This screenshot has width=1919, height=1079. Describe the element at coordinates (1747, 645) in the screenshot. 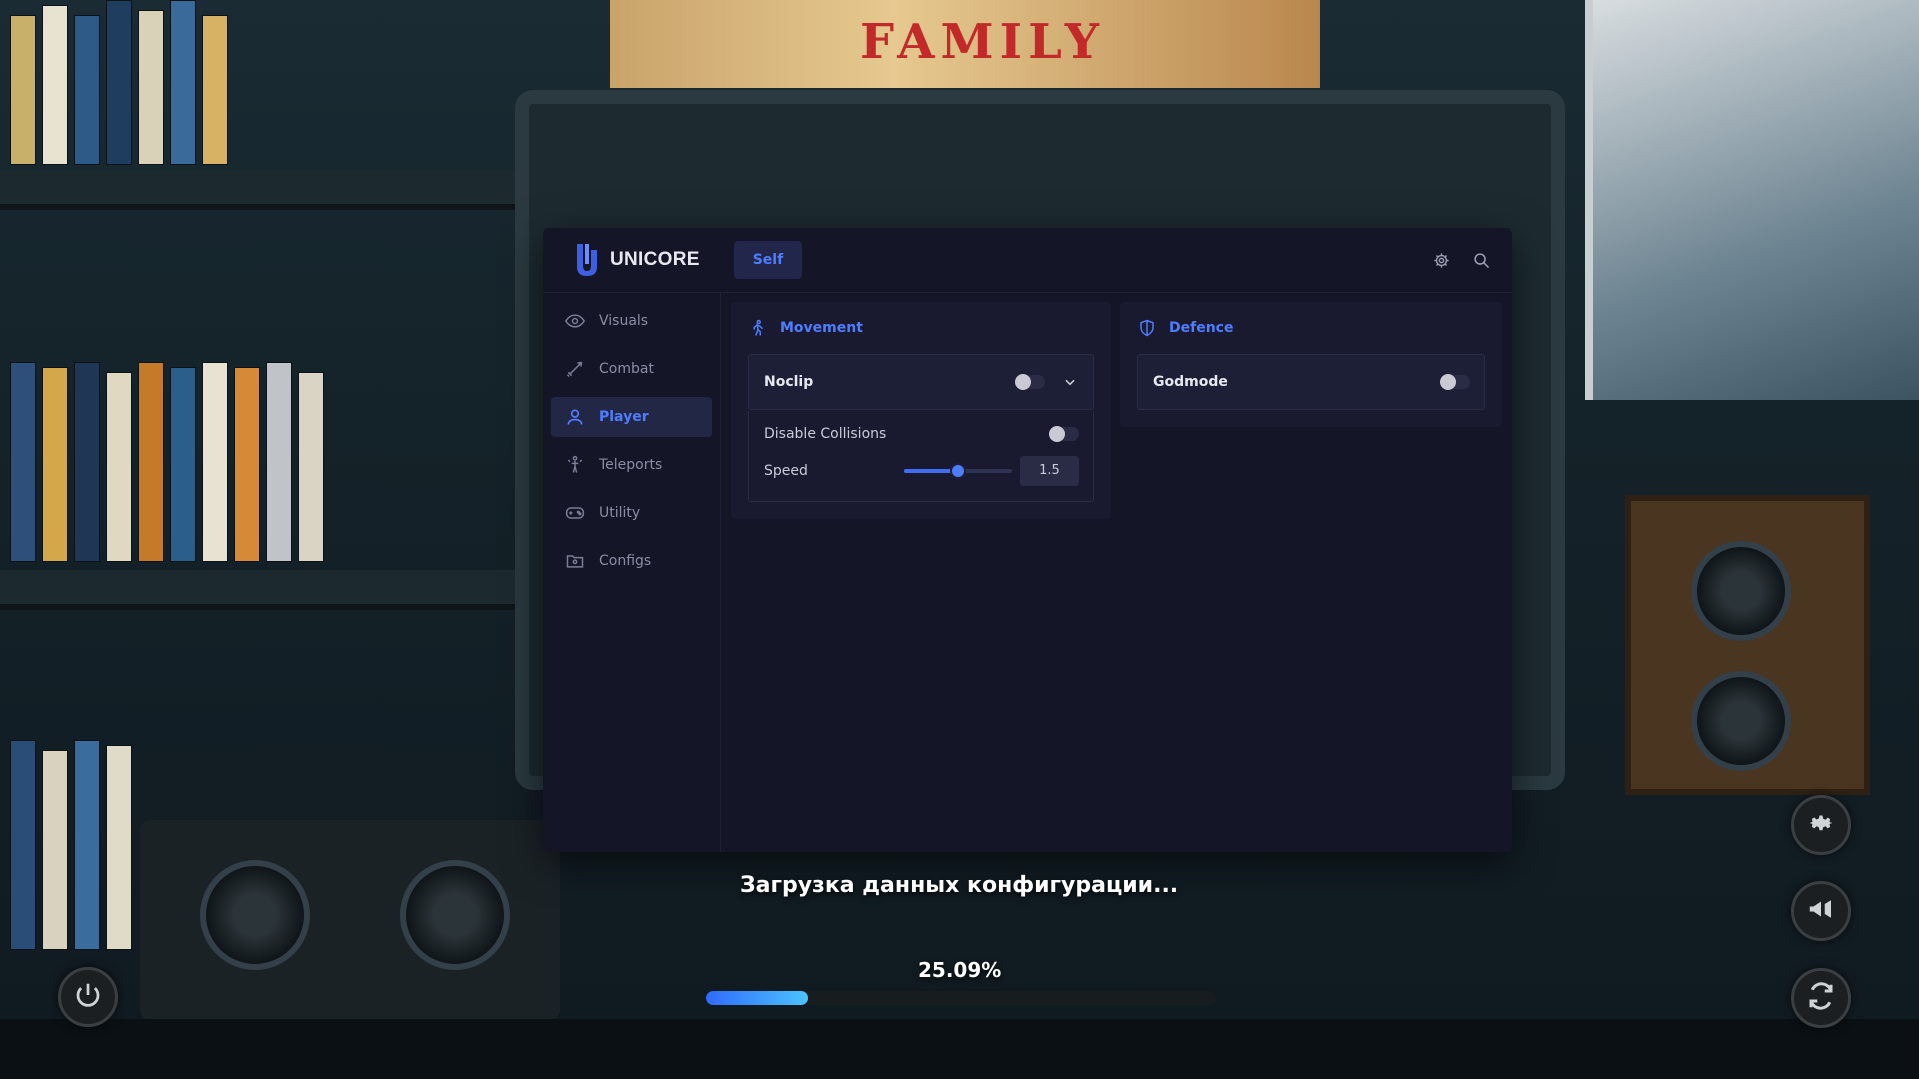

I see `speaker-right` at that location.